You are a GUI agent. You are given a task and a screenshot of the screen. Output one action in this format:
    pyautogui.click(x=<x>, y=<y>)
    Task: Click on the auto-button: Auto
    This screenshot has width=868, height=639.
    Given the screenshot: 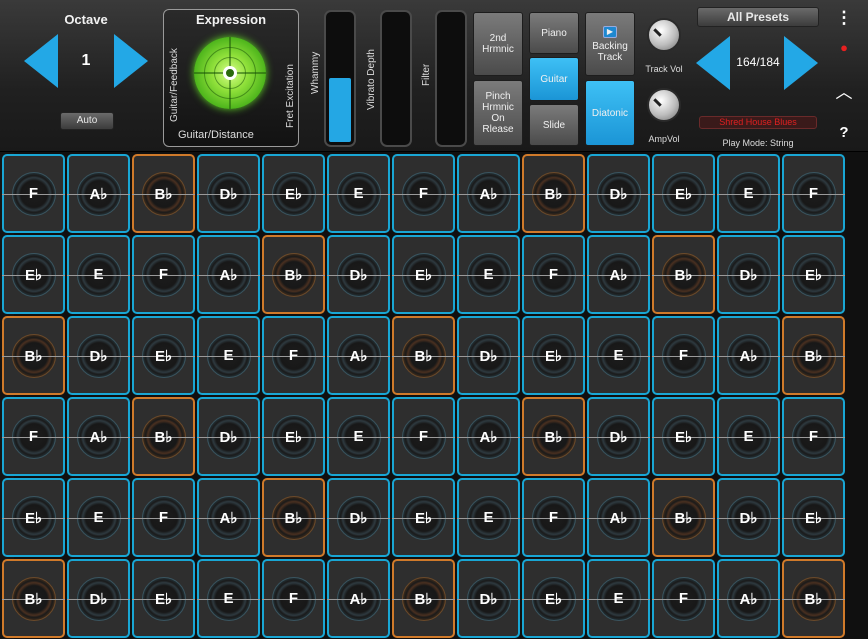 What is the action you would take?
    pyautogui.click(x=87, y=121)
    